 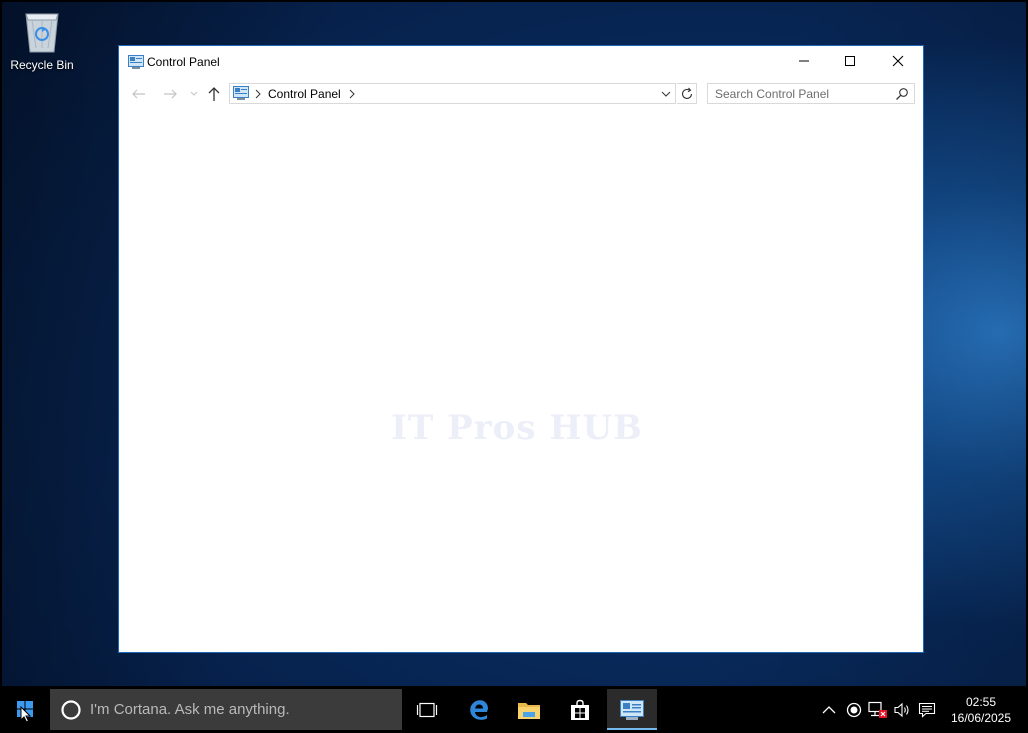 I want to click on volume-tray-button, so click(x=903, y=709).